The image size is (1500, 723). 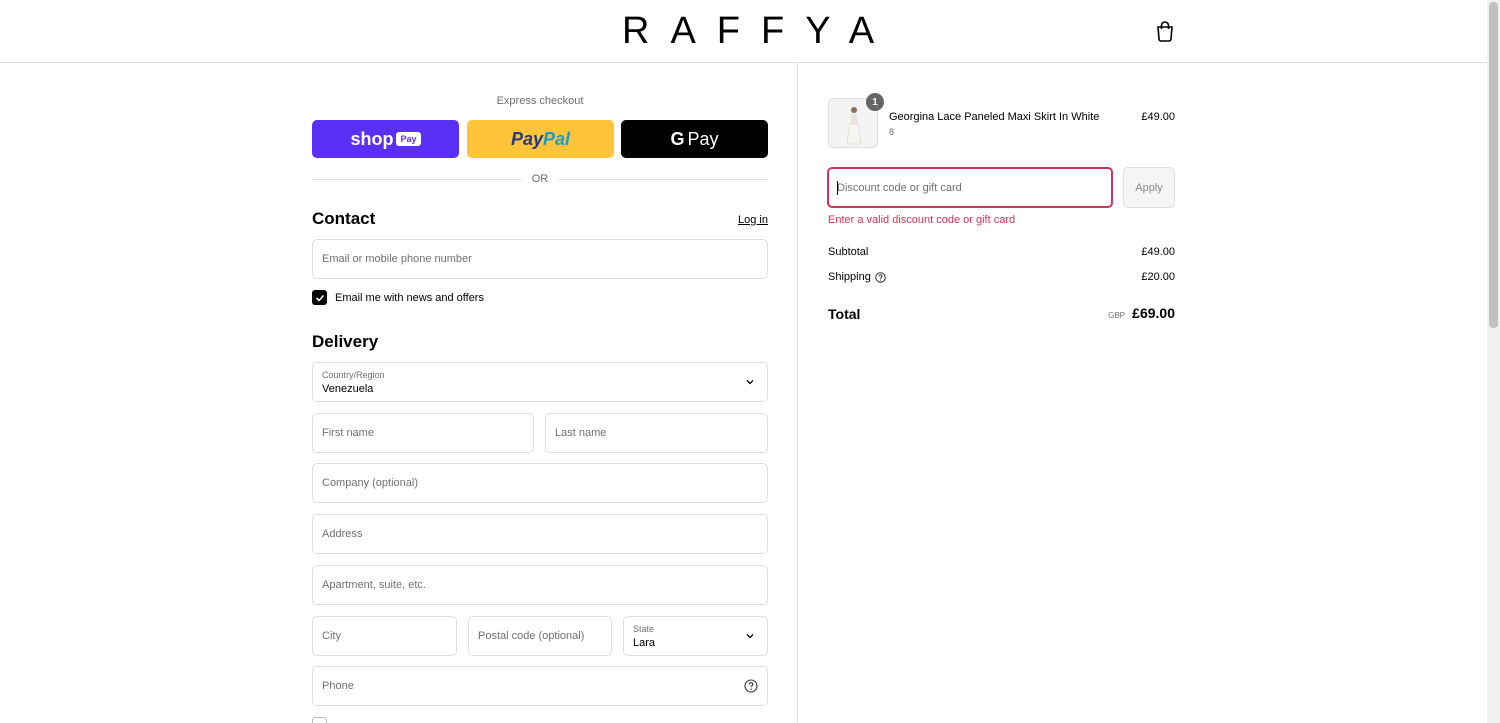 I want to click on company-field: Company (optional), so click(x=540, y=483).